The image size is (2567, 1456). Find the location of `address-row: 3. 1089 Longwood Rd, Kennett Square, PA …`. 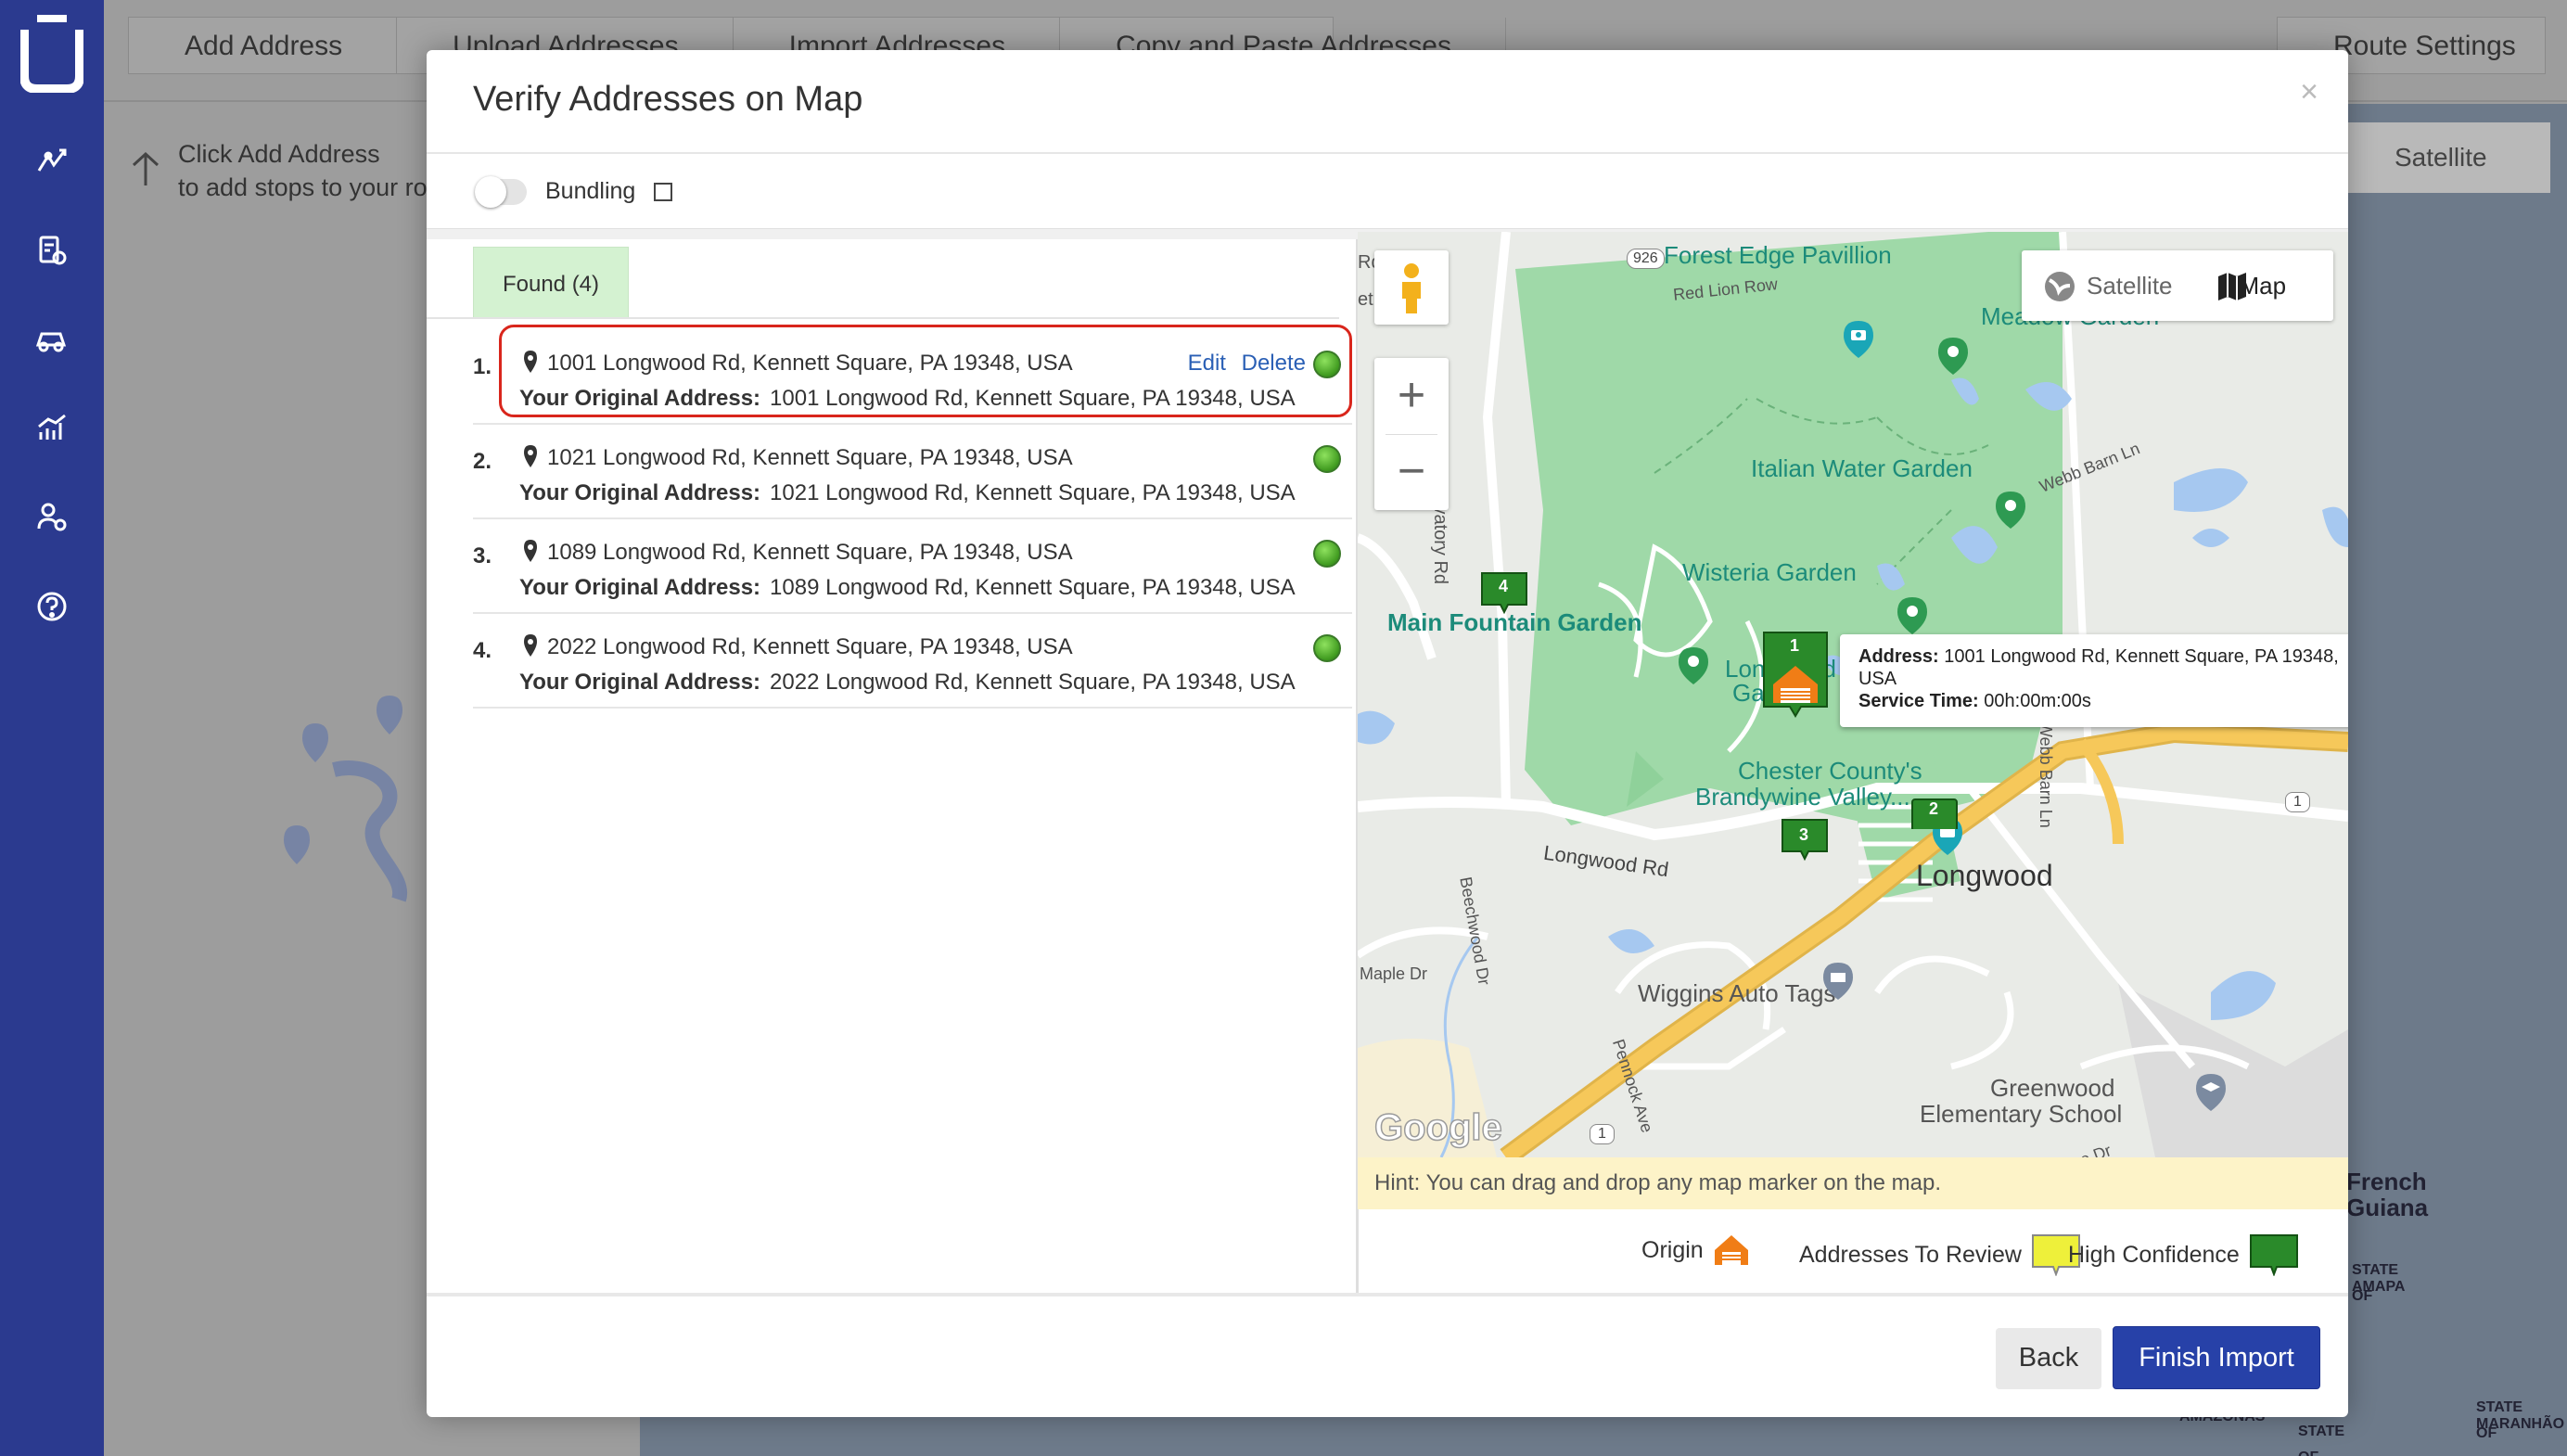

address-row: 3. 1089 Longwood Rd, Kennett Square, PA … is located at coordinates (912, 566).